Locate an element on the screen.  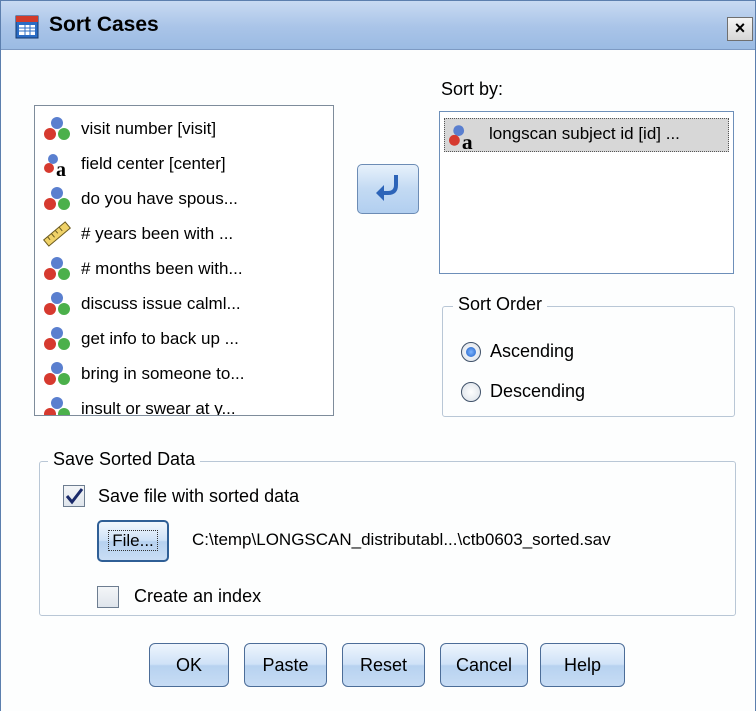
ascending-label: Ascending is located at coordinates (532, 351).